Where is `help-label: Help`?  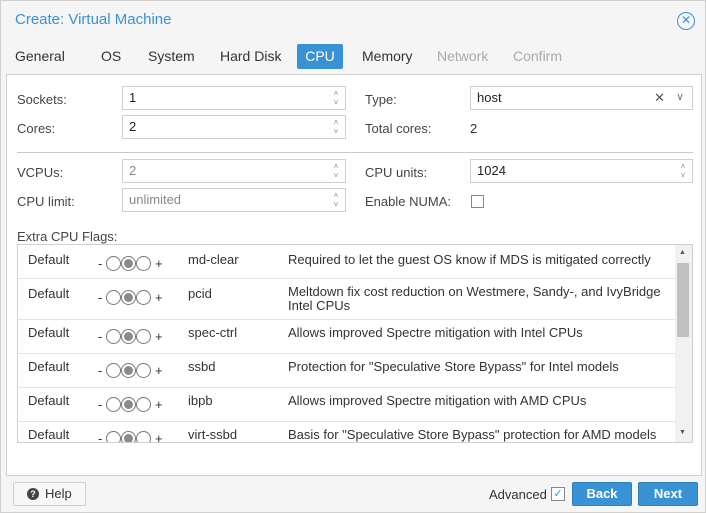
help-label: Help is located at coordinates (58, 493).